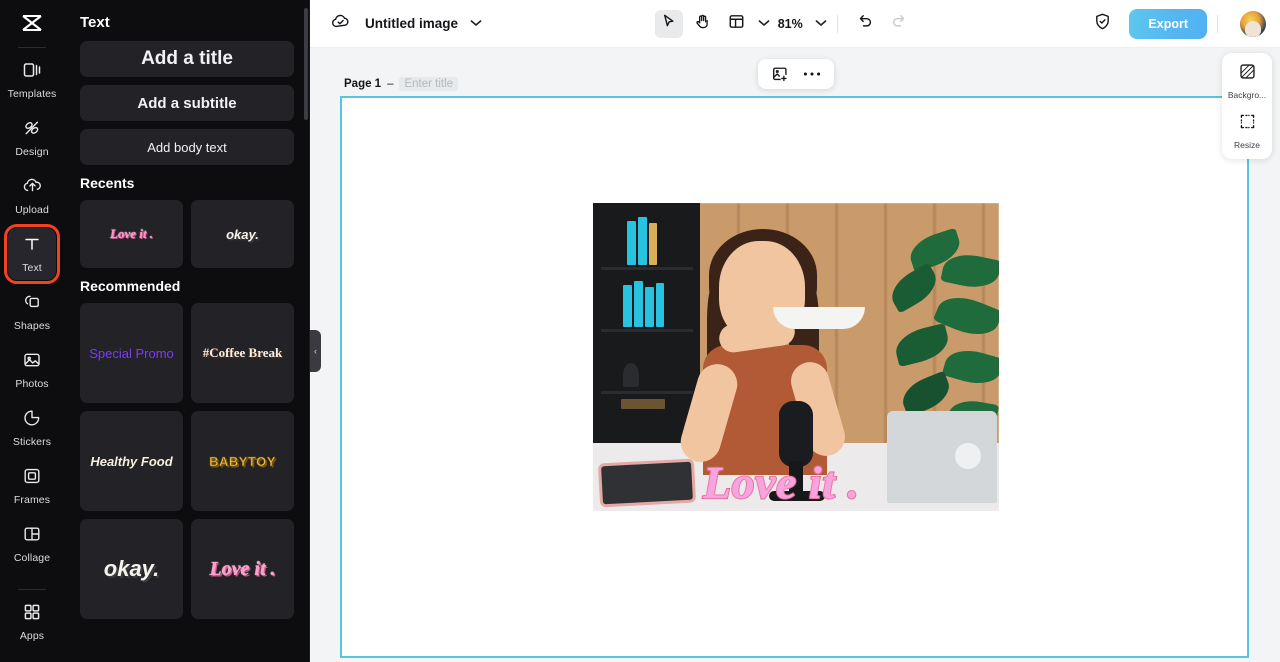 Image resolution: width=1280 pixels, height=662 pixels. I want to click on sidebar-item-design: Design, so click(32, 138).